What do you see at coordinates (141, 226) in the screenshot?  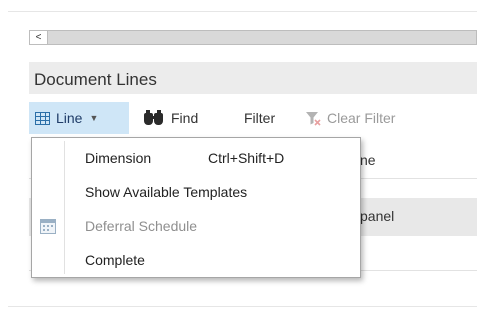 I see `menu-item-label: Deferral Schedule` at bounding box center [141, 226].